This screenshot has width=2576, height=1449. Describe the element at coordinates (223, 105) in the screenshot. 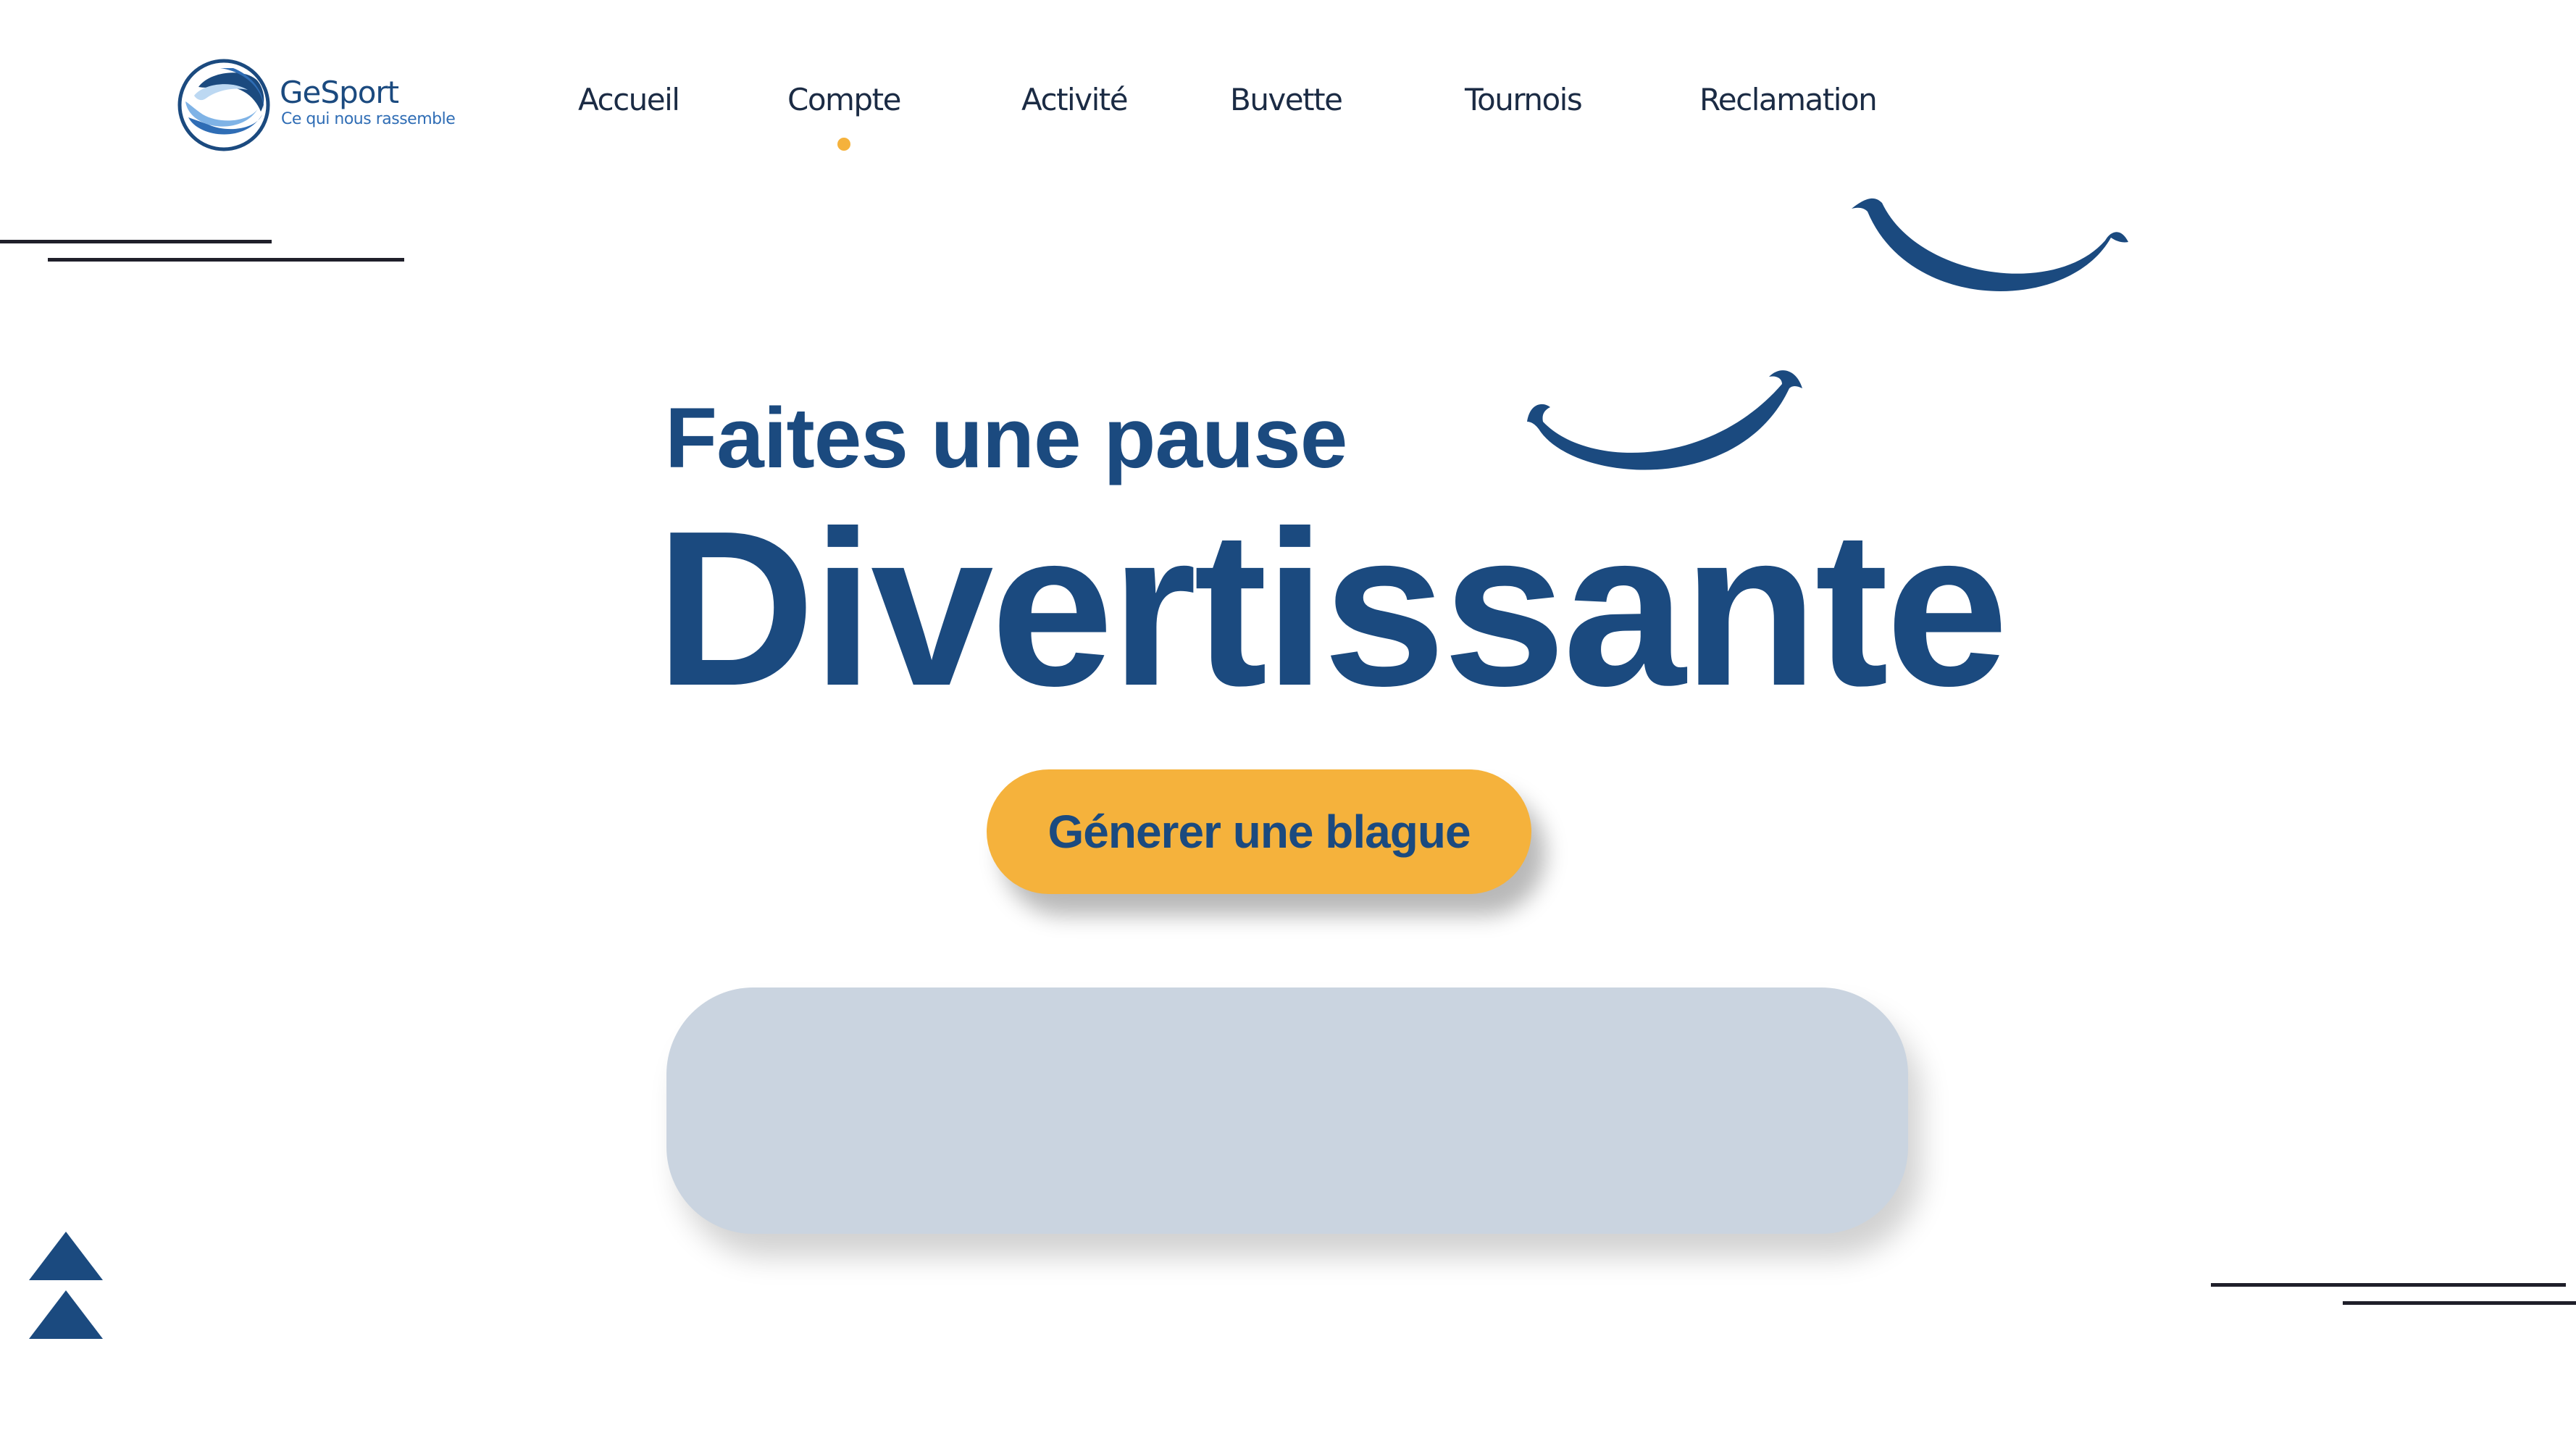

I see `wave-circle-logo-icon` at that location.